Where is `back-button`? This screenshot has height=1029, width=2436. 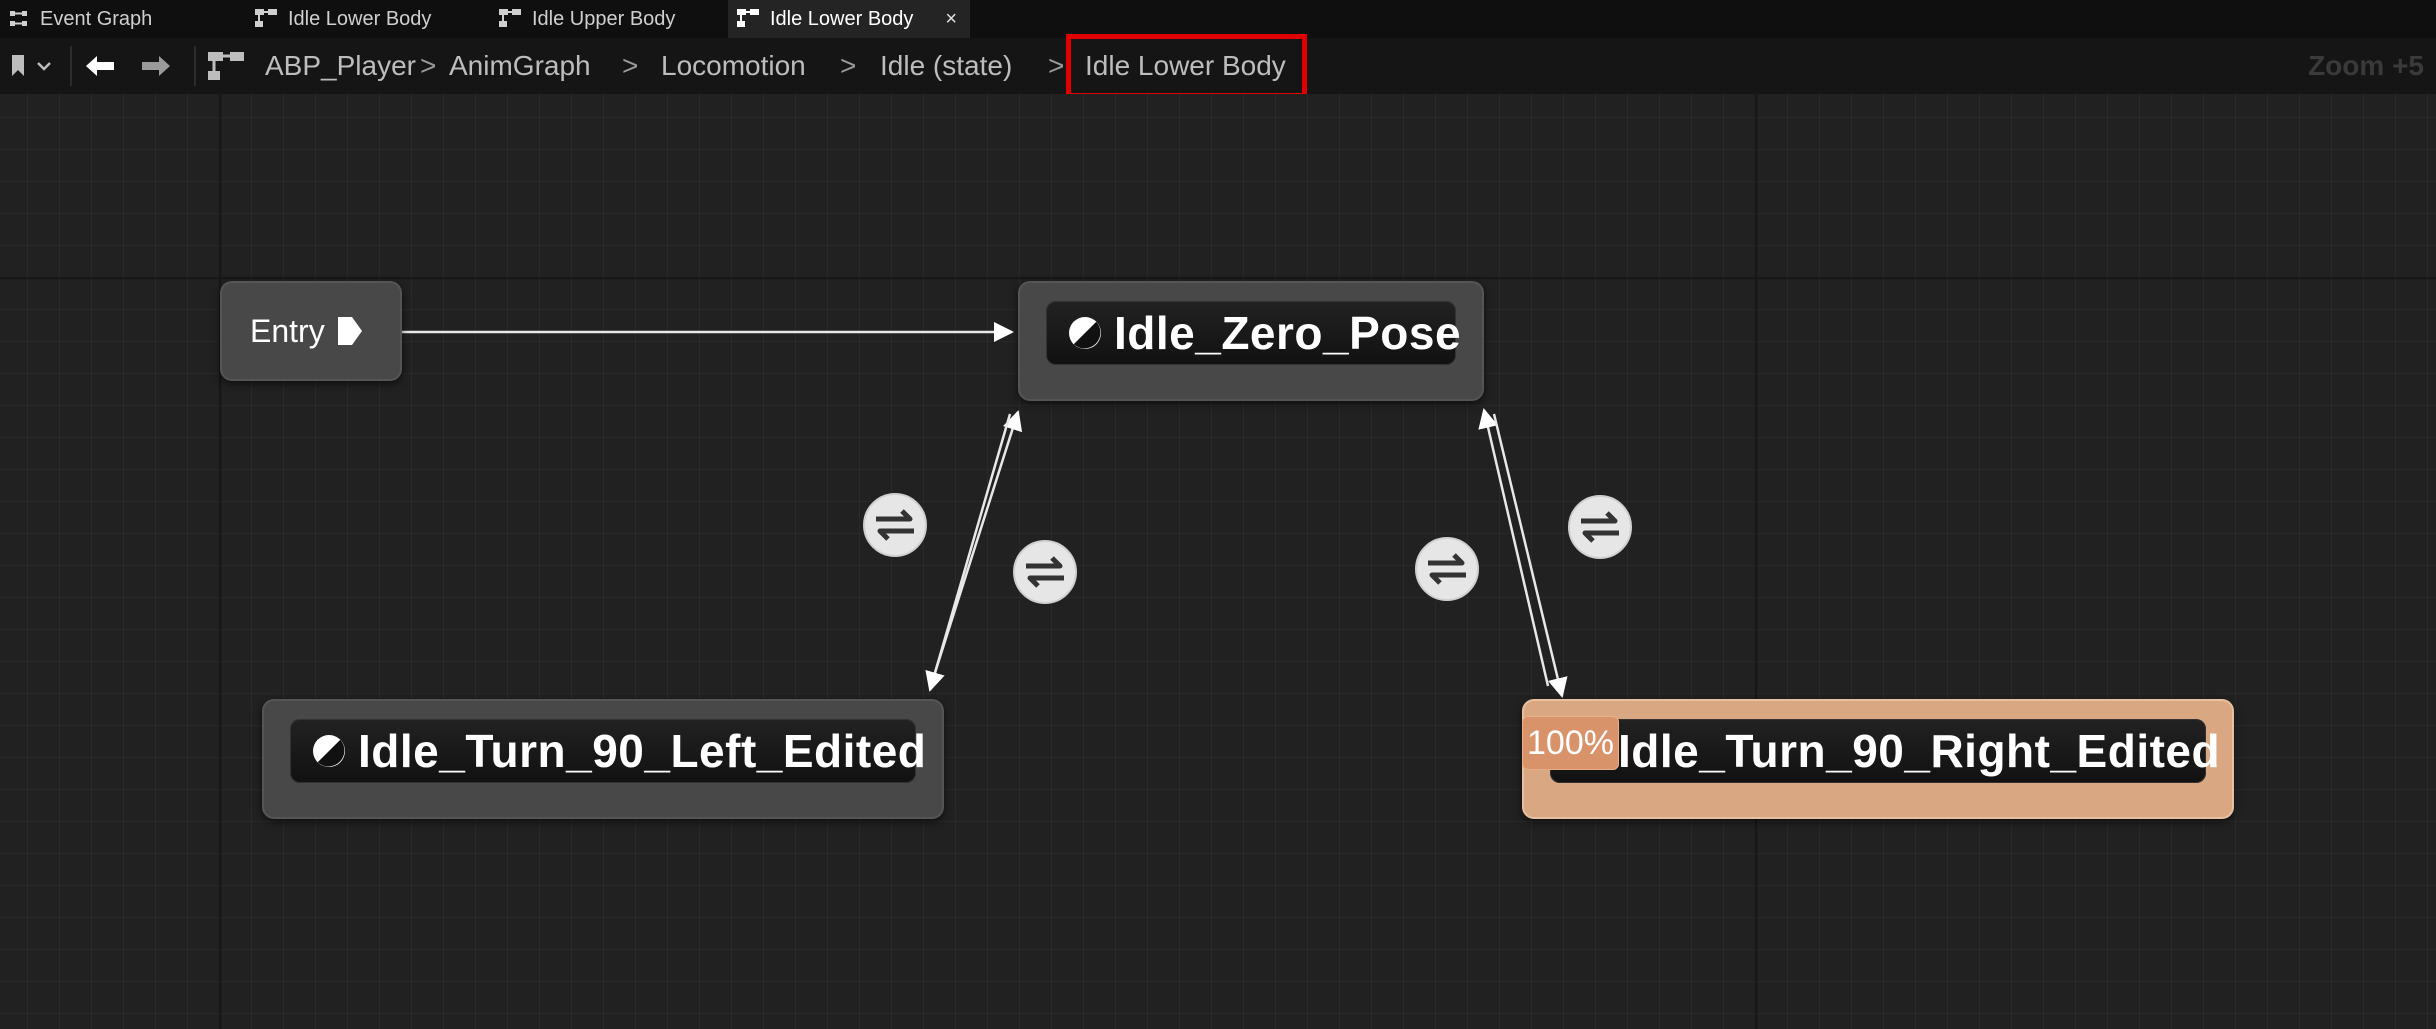 back-button is located at coordinates (100, 66).